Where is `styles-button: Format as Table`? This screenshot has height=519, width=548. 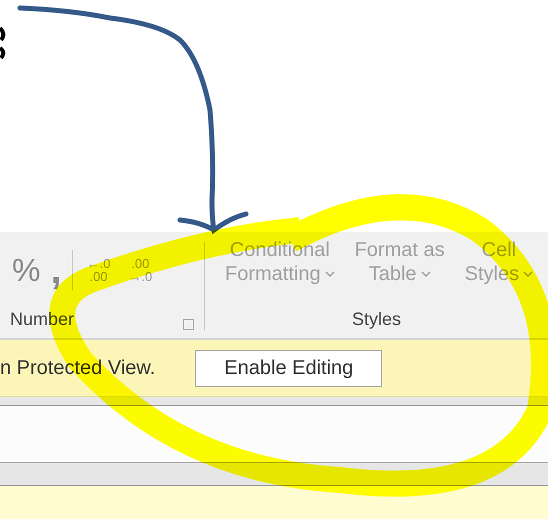 styles-button: Format as Table is located at coordinates (399, 262).